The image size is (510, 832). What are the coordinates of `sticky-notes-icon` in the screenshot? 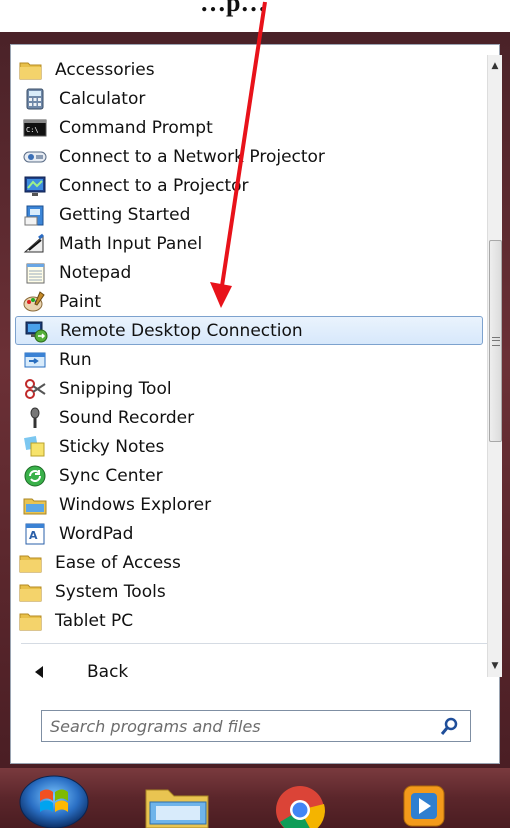 It's located at (35, 447).